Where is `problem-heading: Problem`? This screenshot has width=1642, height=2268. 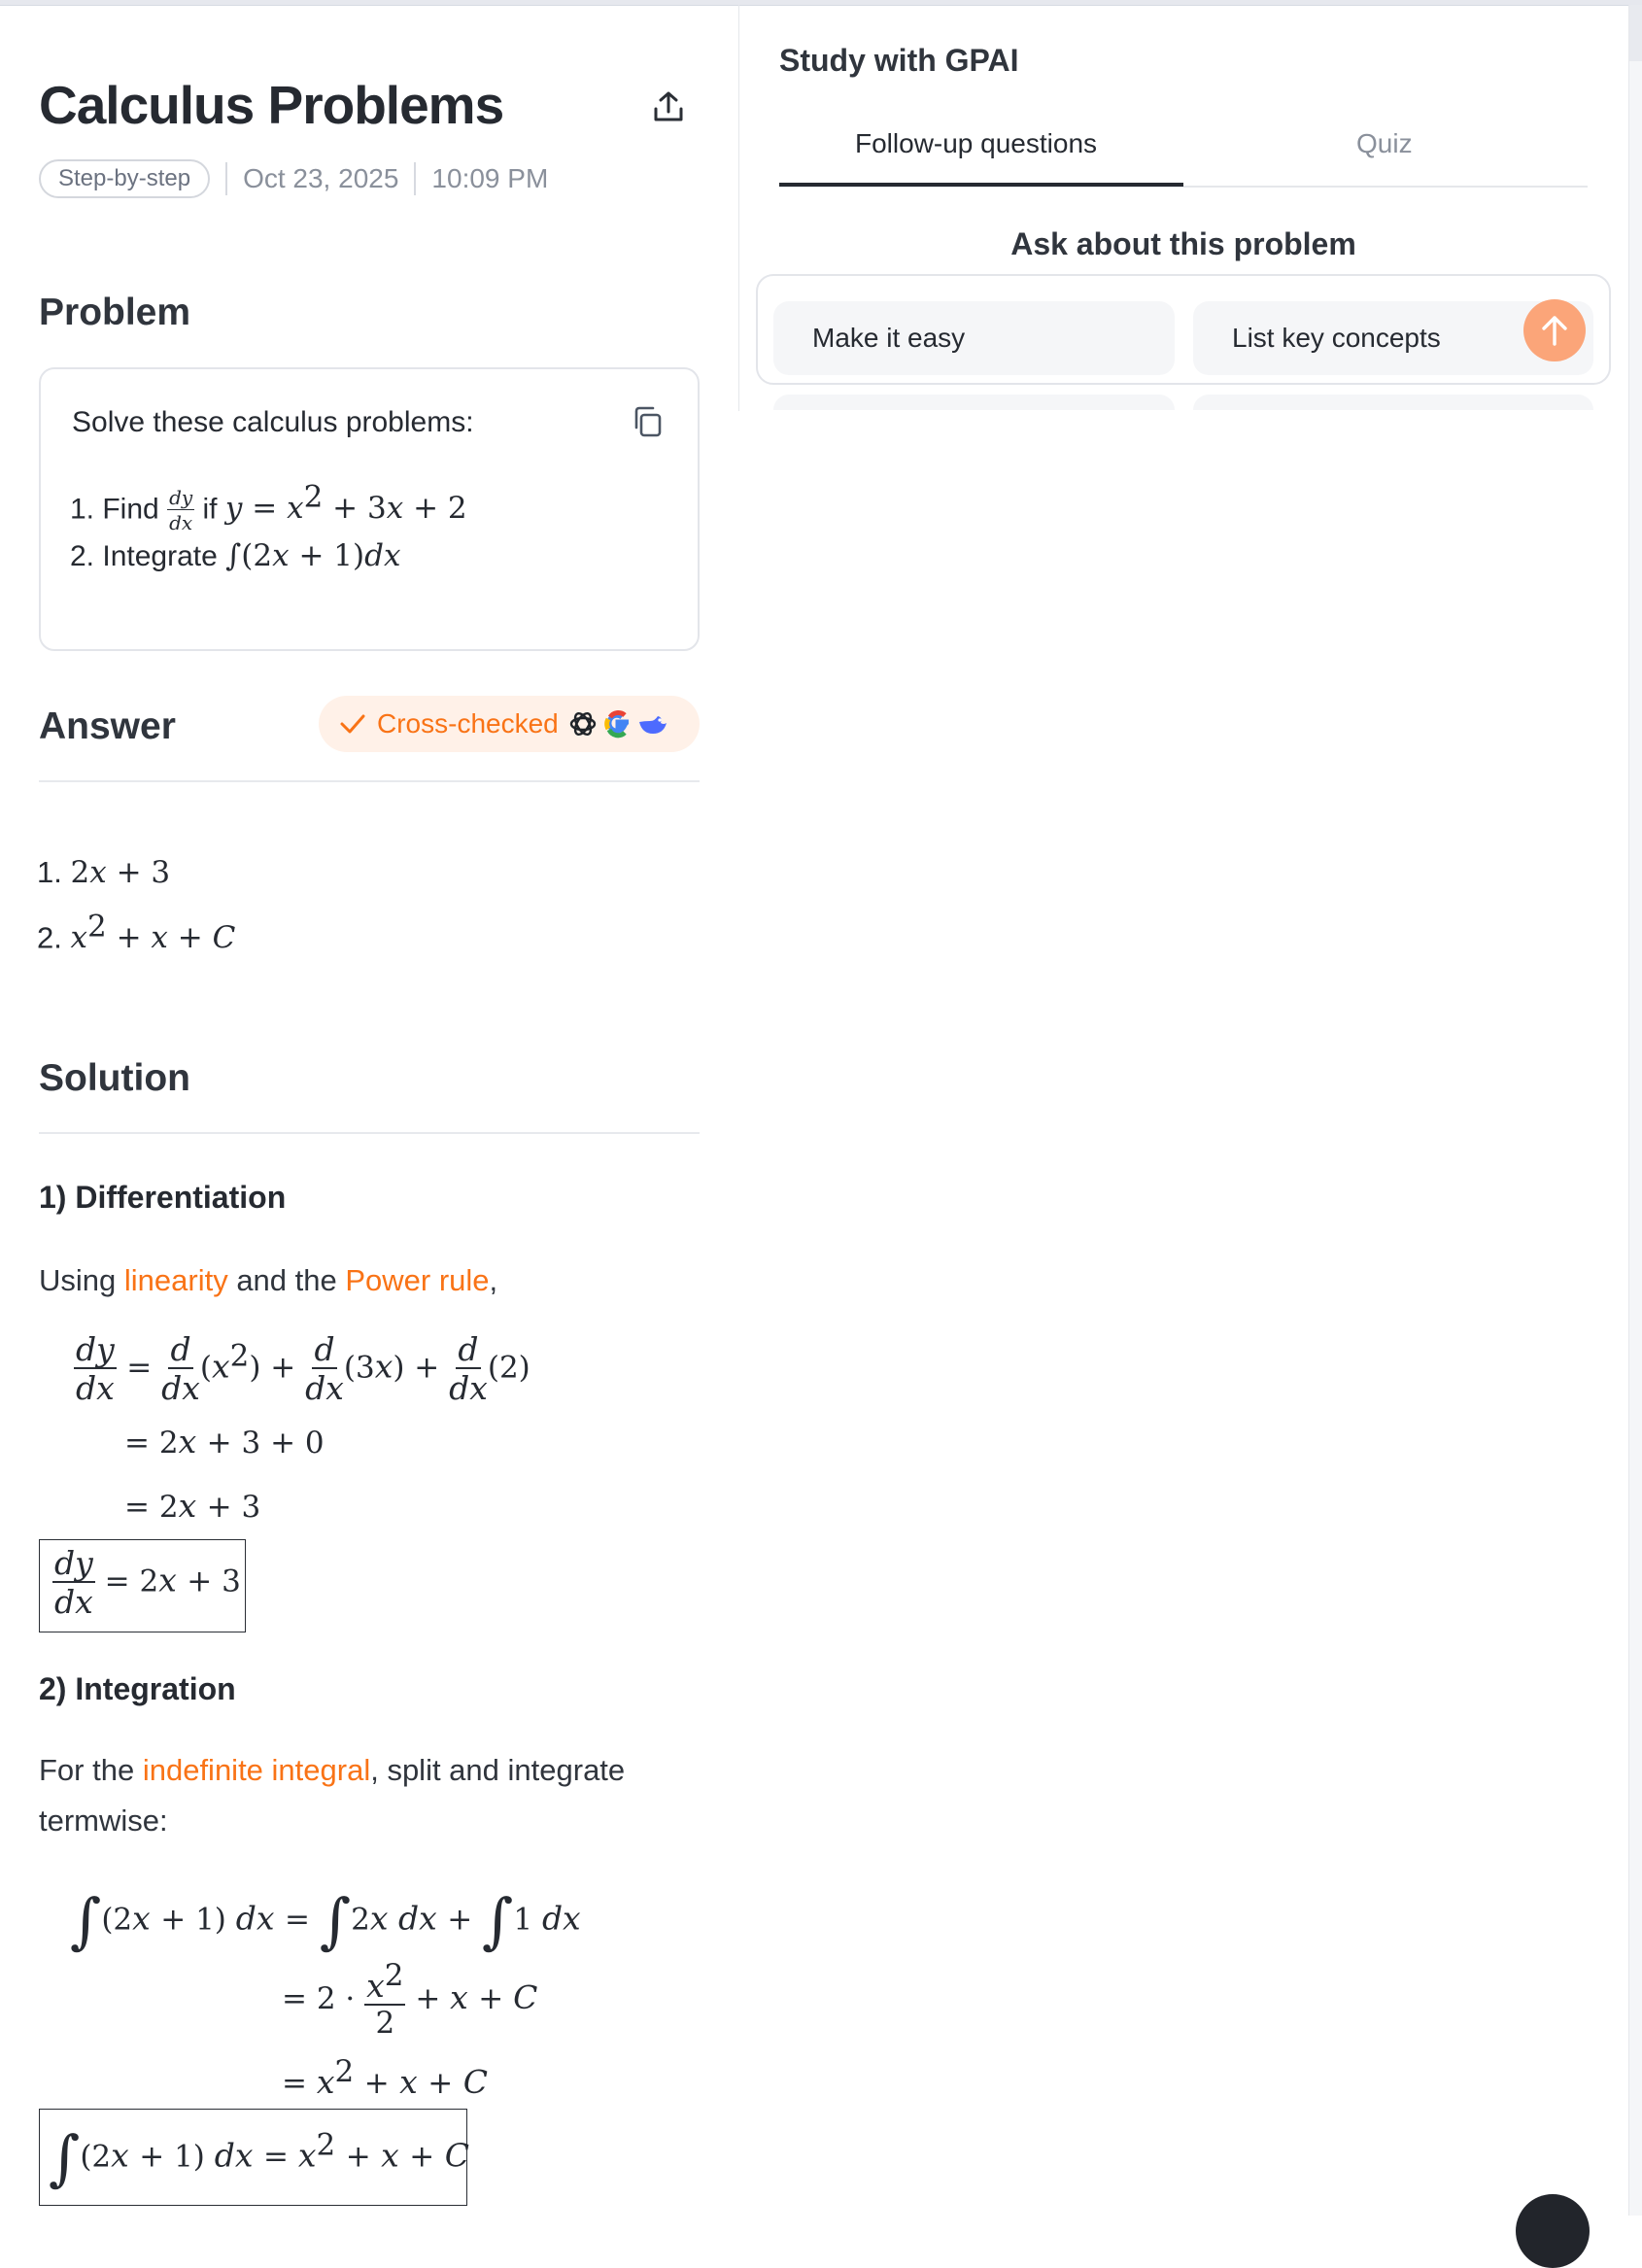 problem-heading: Problem is located at coordinates (115, 312).